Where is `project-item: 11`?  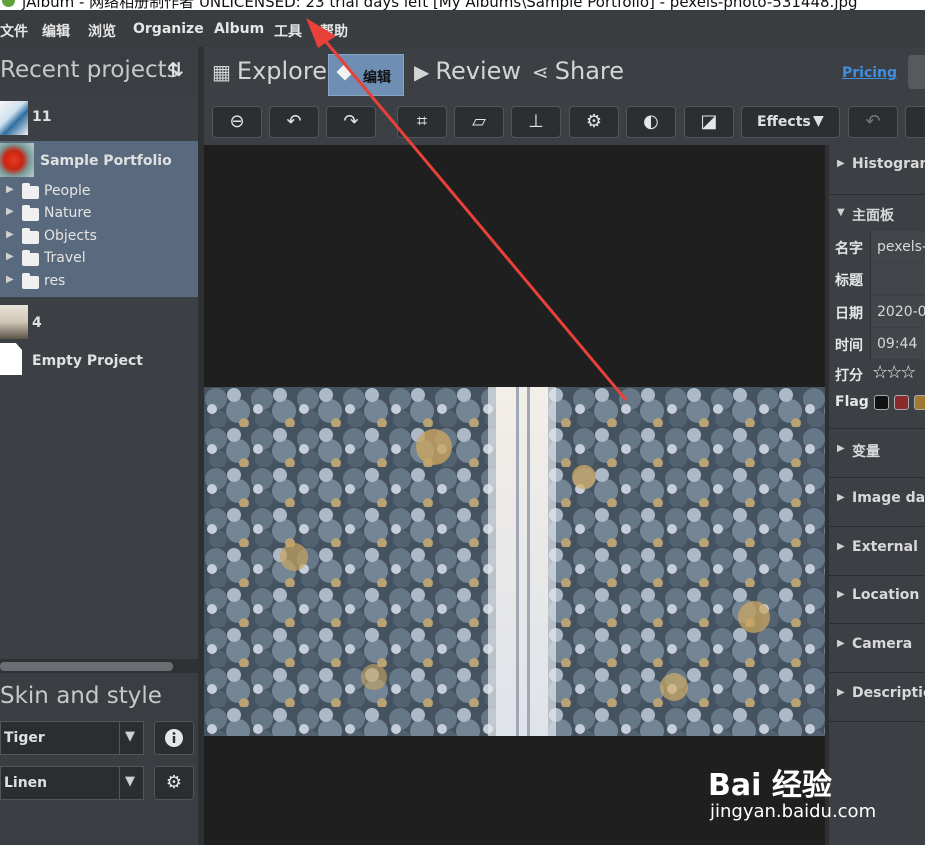
project-item: 11 is located at coordinates (99, 117).